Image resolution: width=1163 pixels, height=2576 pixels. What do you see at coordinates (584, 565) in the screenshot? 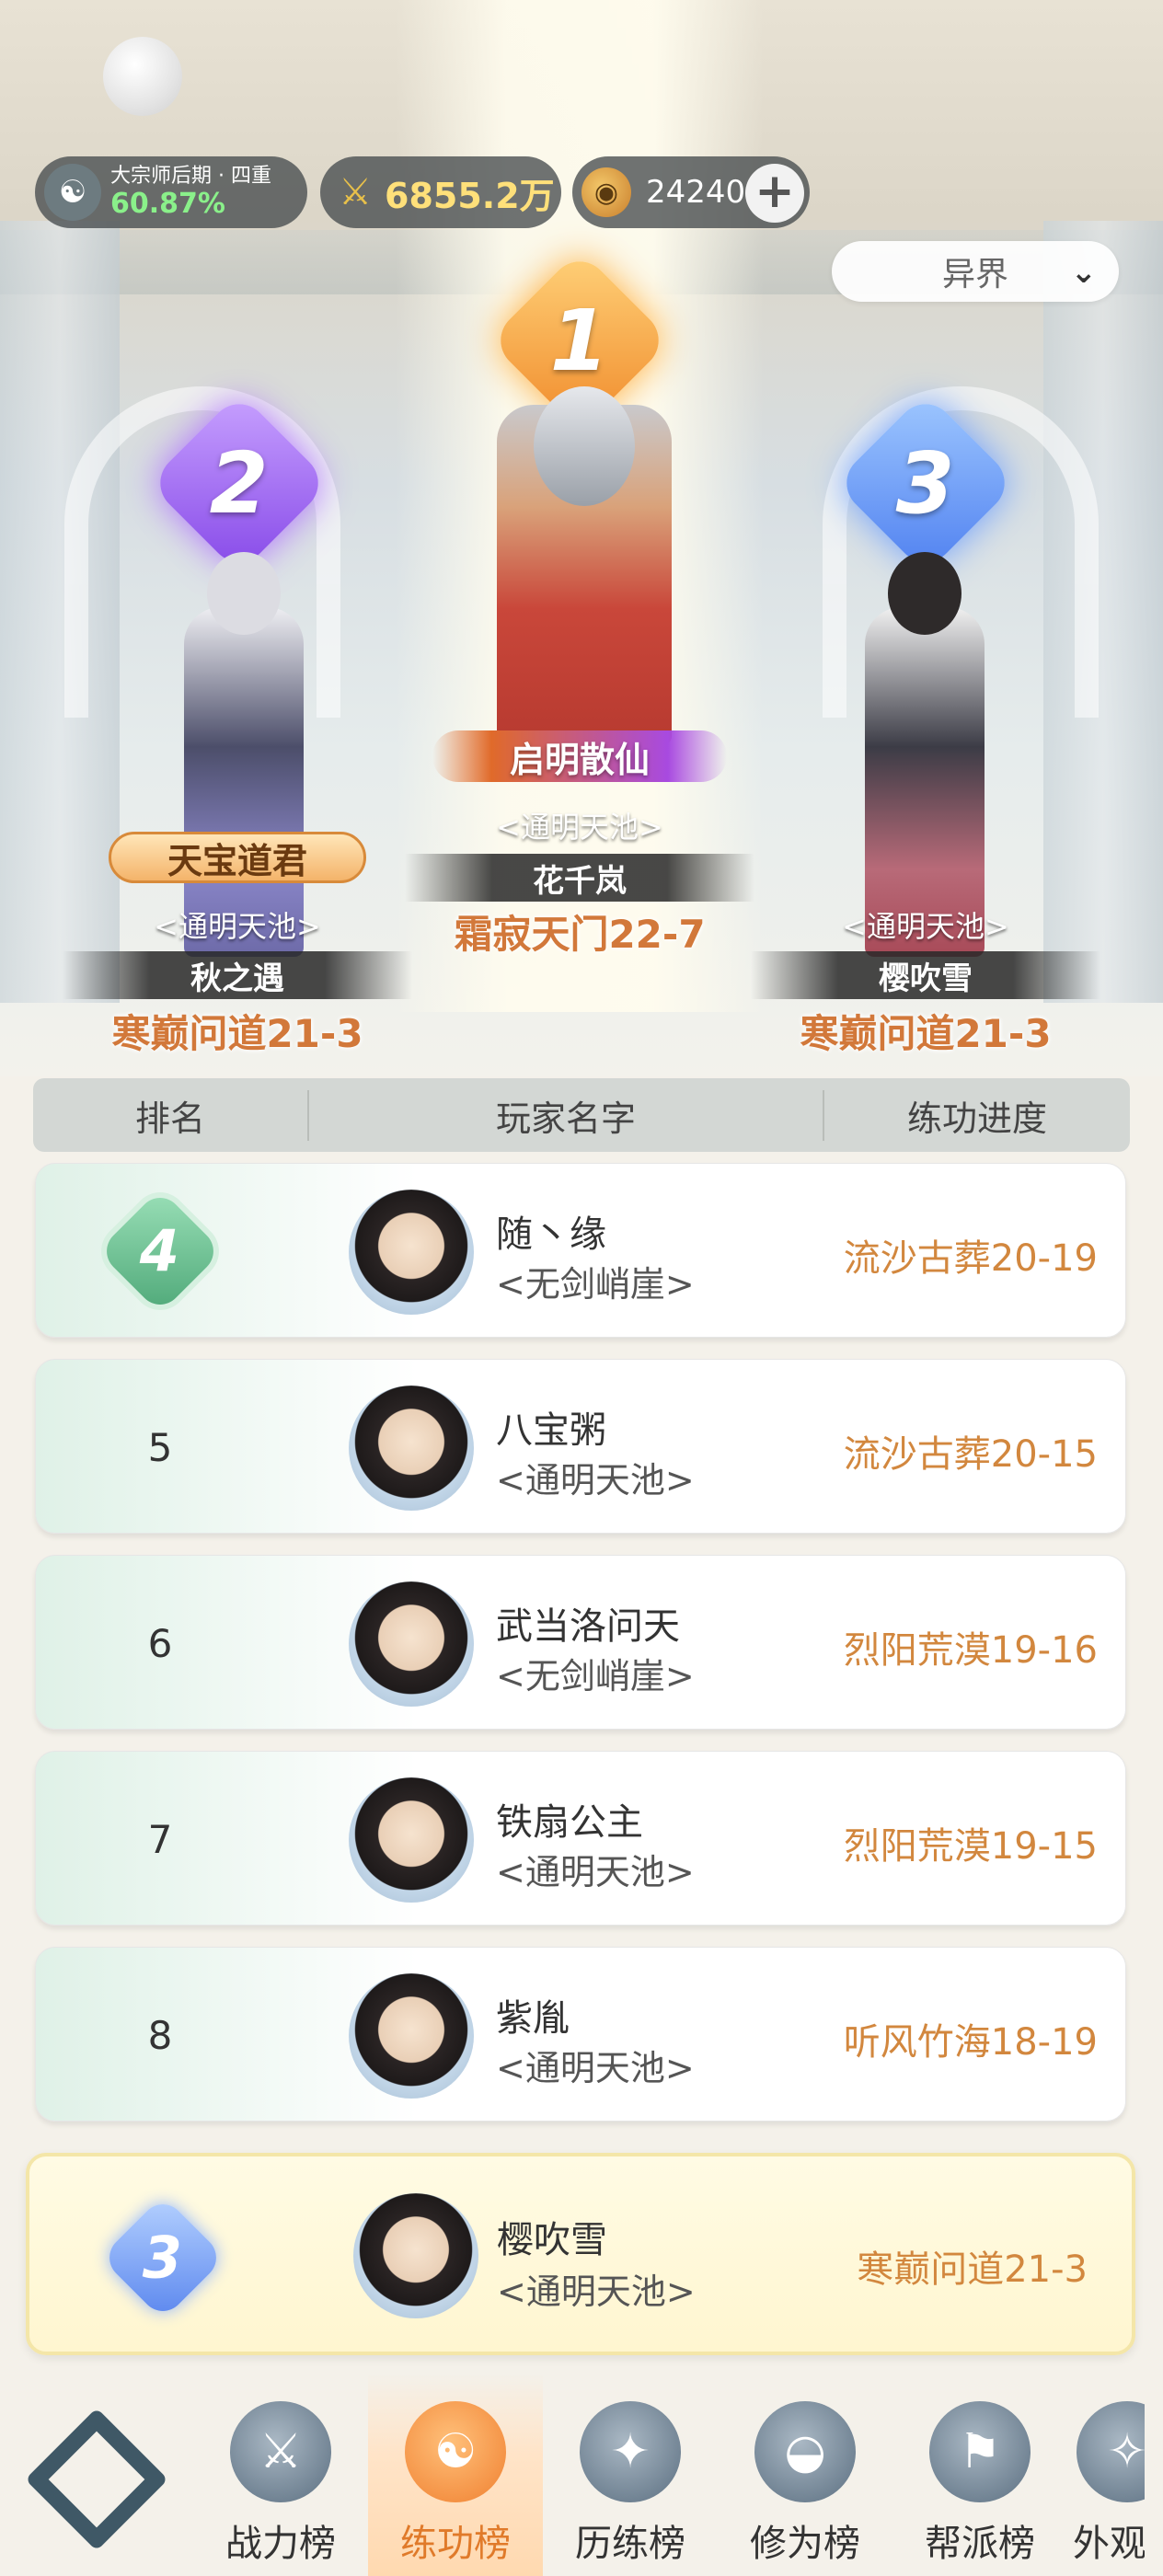
I see `rank-1-character` at bounding box center [584, 565].